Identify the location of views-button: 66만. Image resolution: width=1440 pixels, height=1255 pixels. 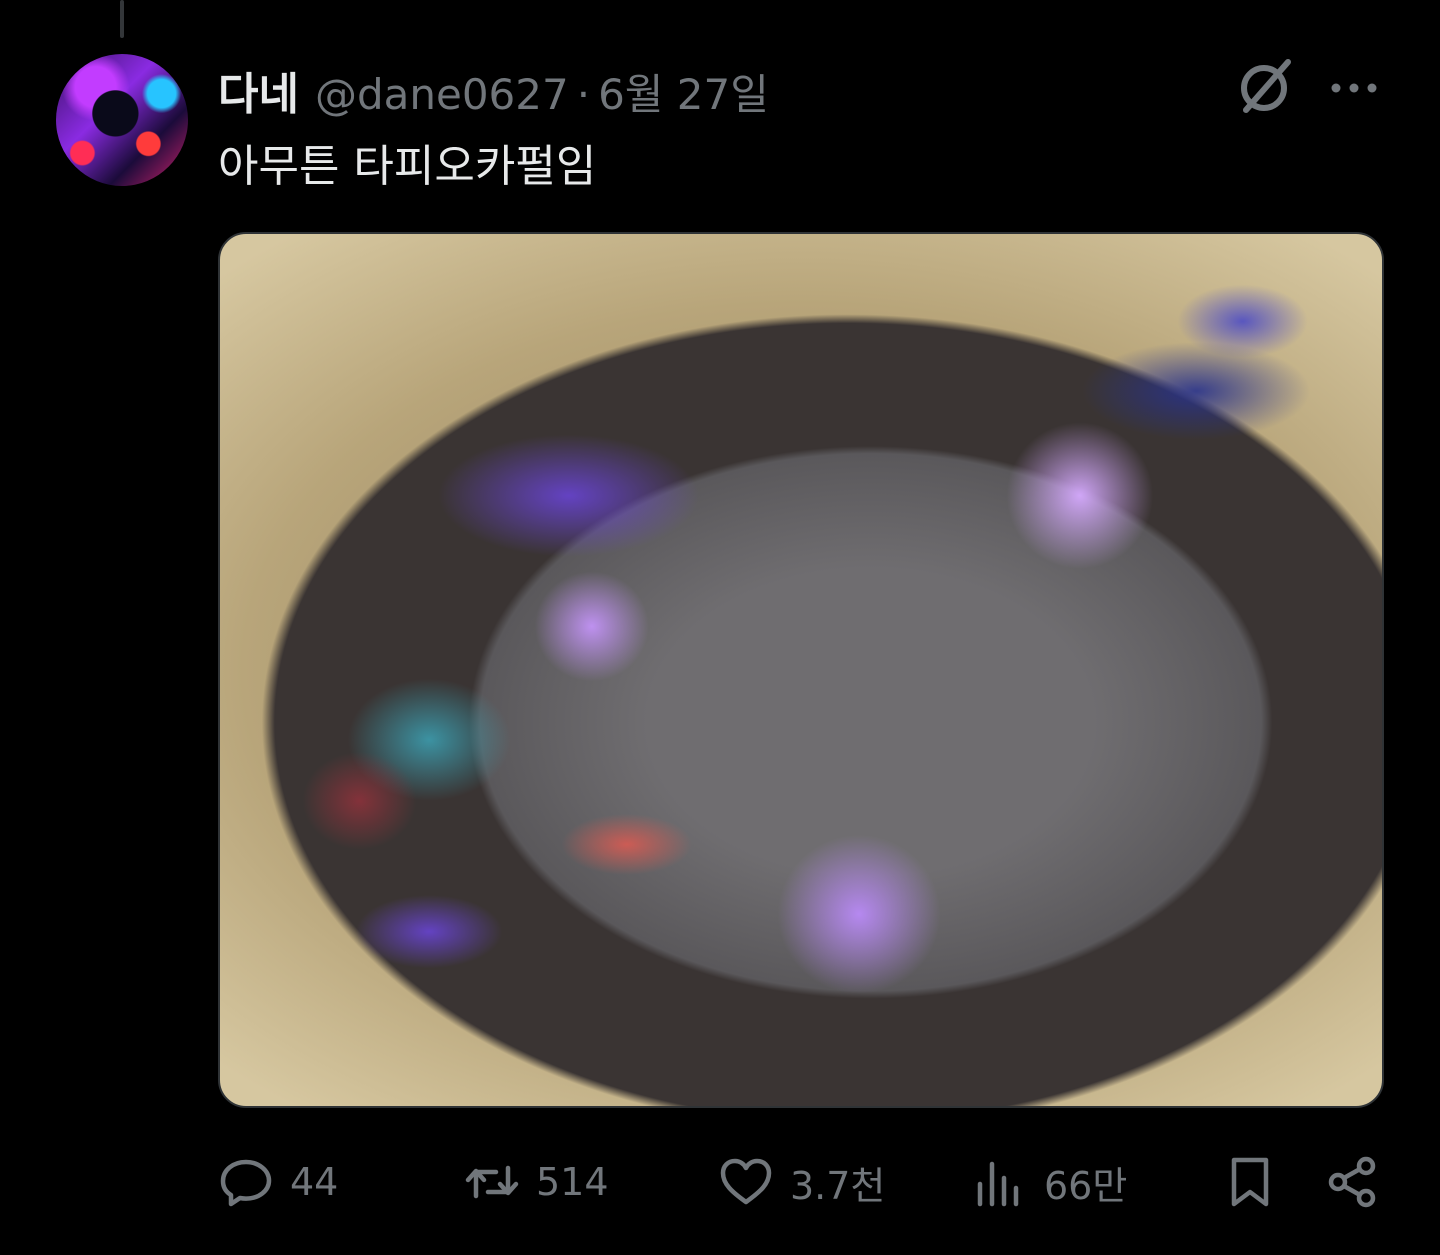
(1049, 1182).